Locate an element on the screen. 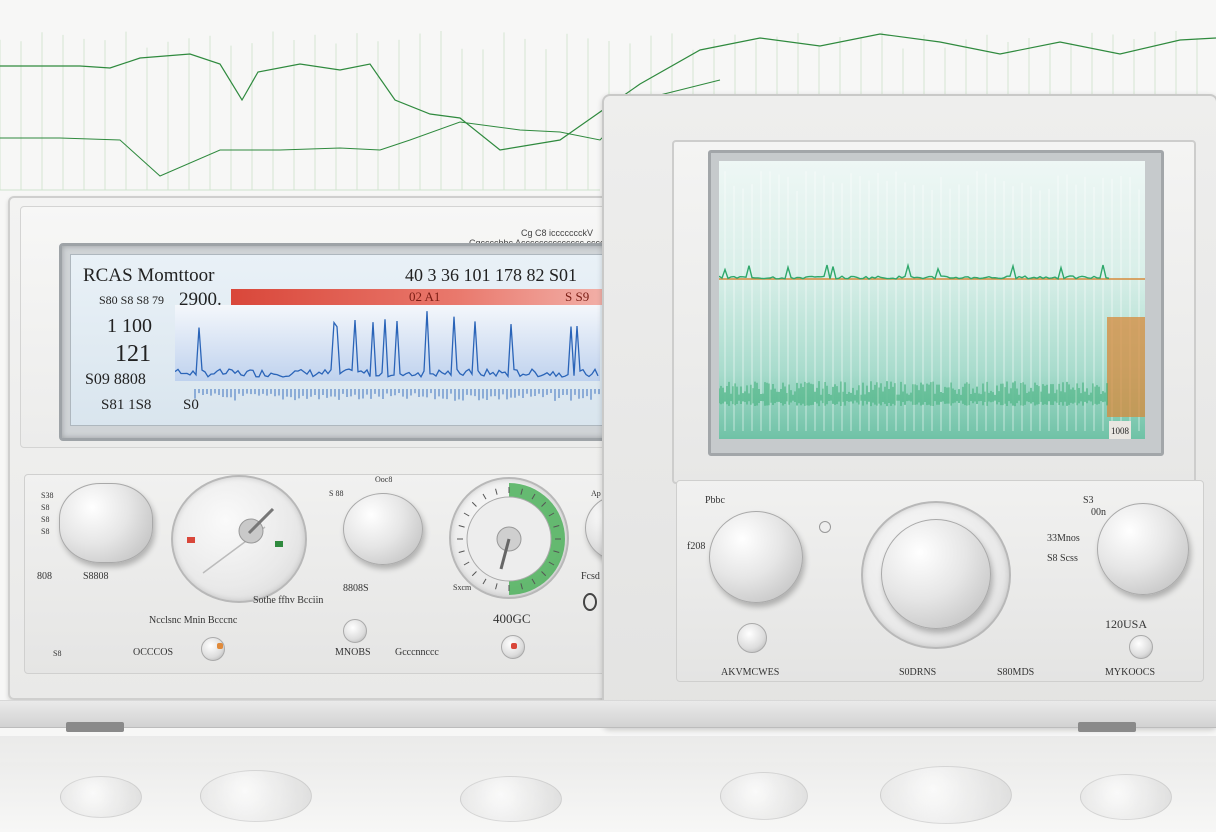 Image resolution: width=1216 pixels, height=832 pixels. label-gcccnnccc: Gcccnnccc is located at coordinates (417, 652).